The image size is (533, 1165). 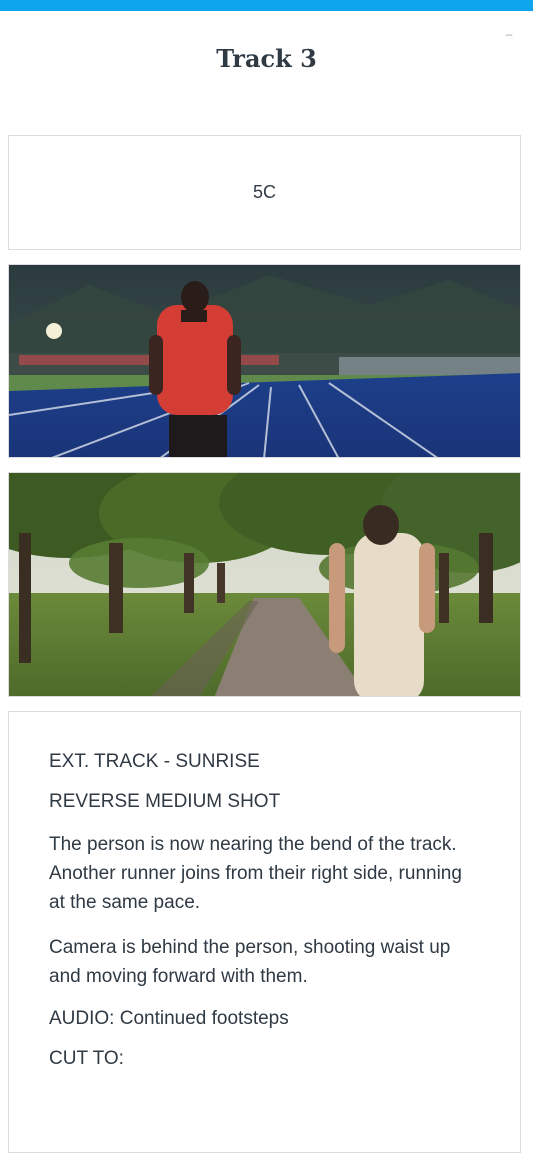 I want to click on top-accent-bar, so click(x=266, y=5).